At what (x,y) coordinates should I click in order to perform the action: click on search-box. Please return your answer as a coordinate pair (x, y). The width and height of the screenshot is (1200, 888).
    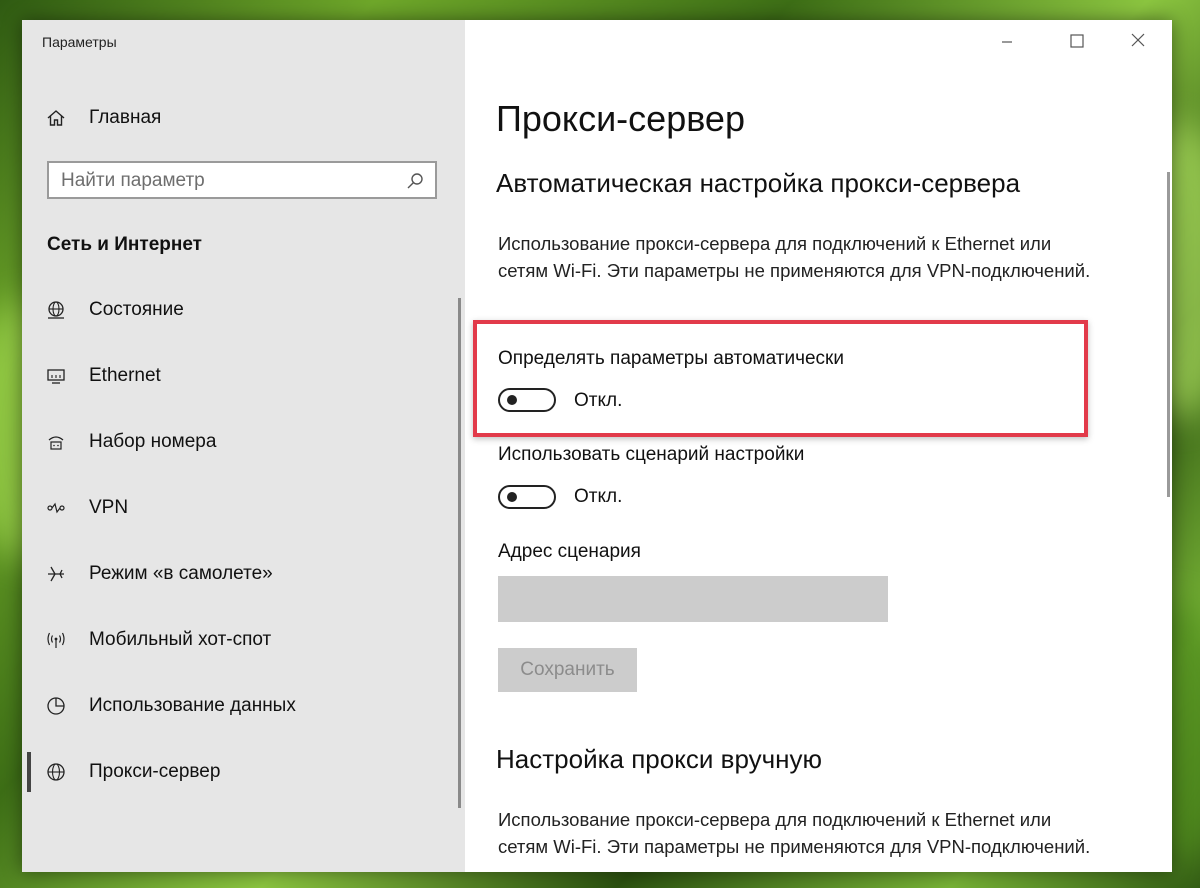
    Looking at the image, I should click on (242, 180).